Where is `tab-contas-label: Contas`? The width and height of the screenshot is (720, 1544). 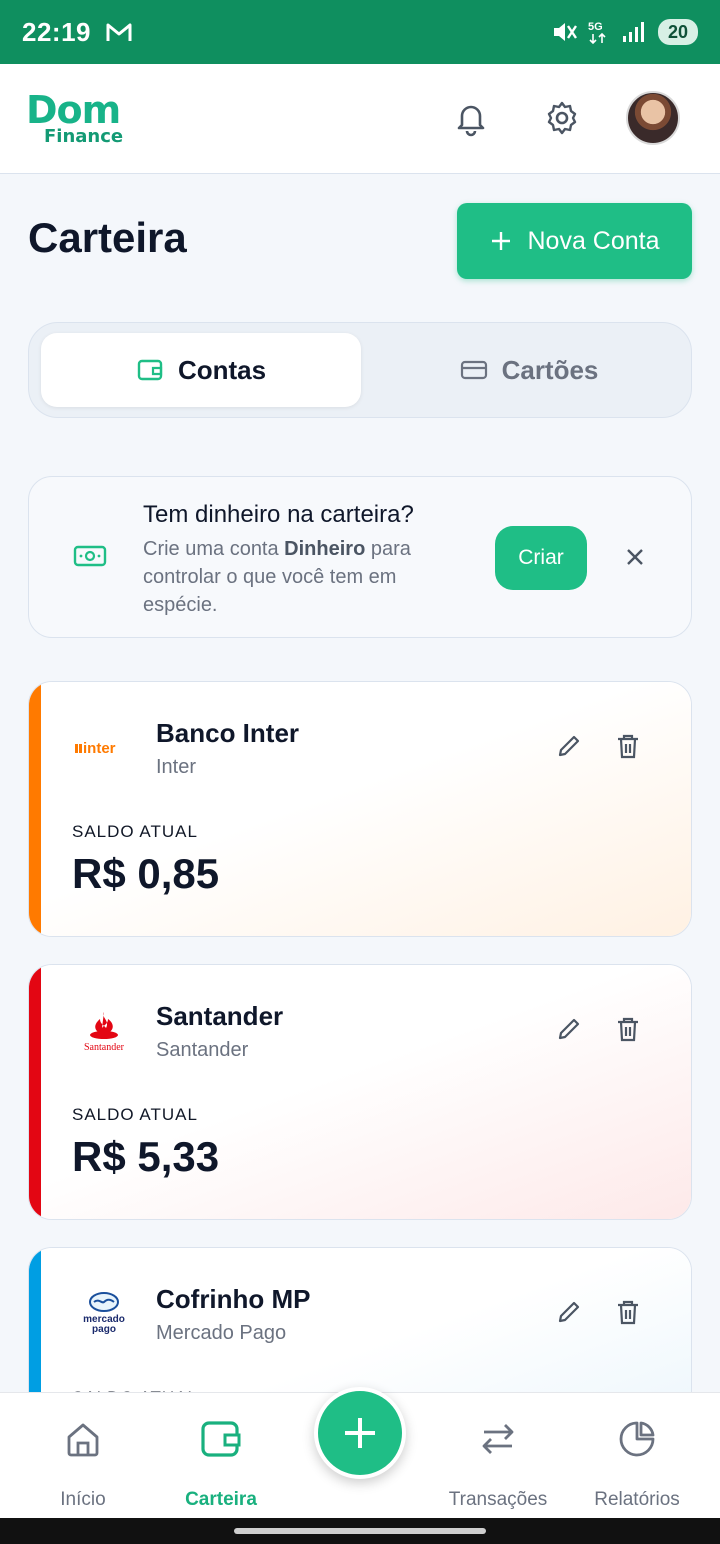 tab-contas-label: Contas is located at coordinates (222, 369).